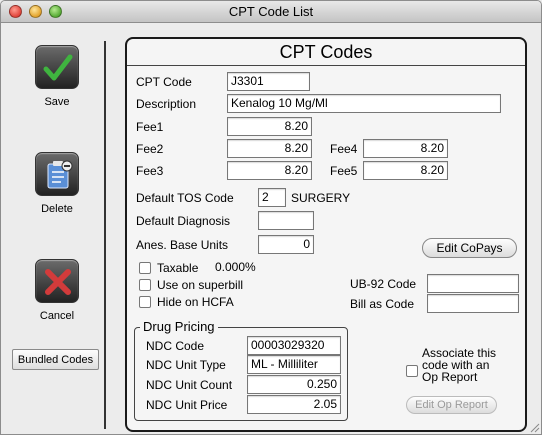 The image size is (542, 435). I want to click on fee5-field: 8.20, so click(405, 170).